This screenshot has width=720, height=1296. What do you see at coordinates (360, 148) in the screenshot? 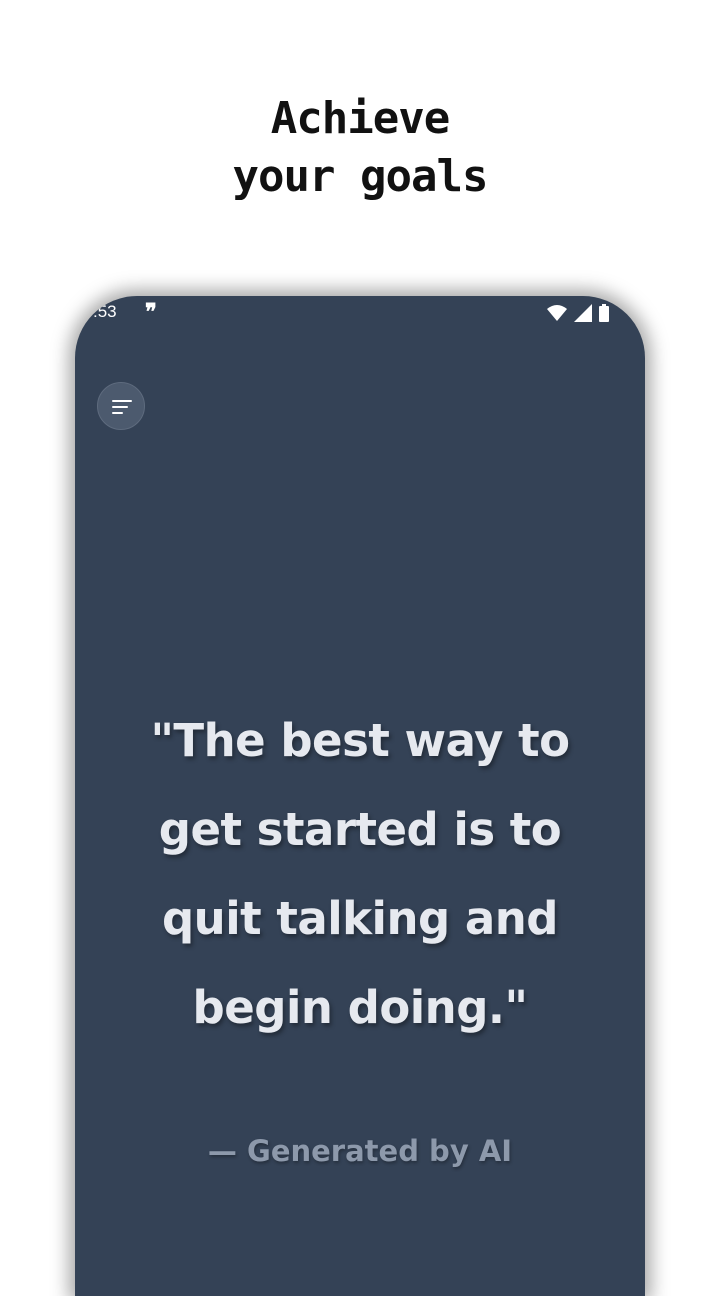
I see `headline: Achieve your goals` at bounding box center [360, 148].